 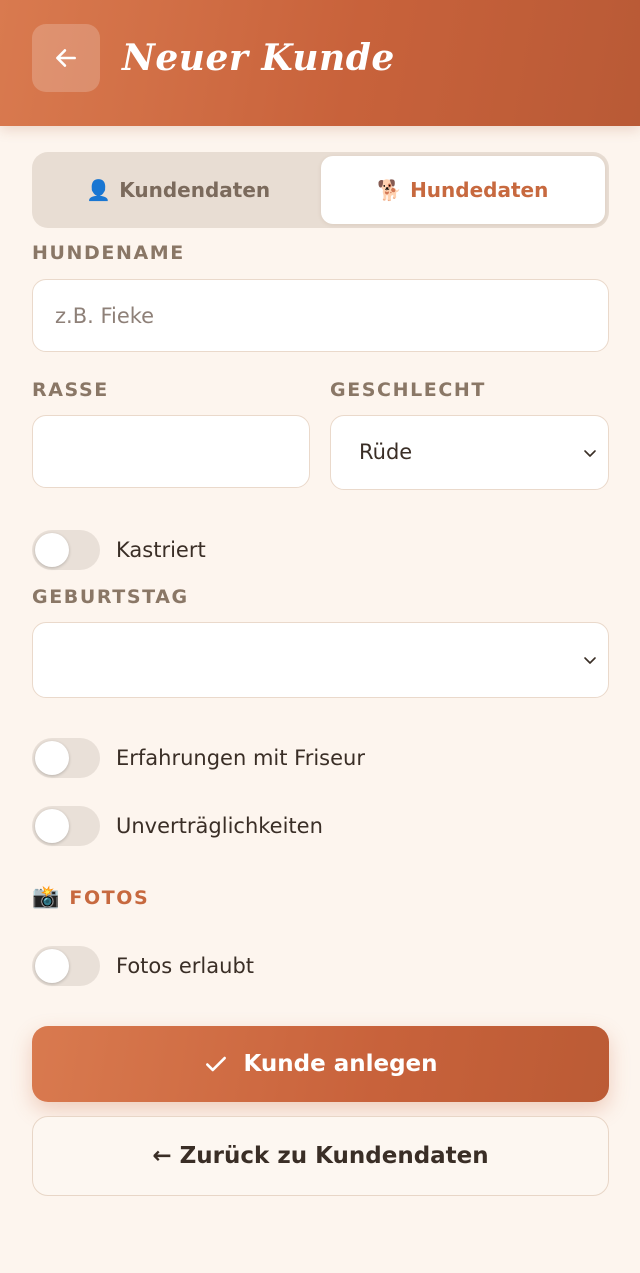 I want to click on fotos-row: Fotos erlaubt, so click(x=143, y=966).